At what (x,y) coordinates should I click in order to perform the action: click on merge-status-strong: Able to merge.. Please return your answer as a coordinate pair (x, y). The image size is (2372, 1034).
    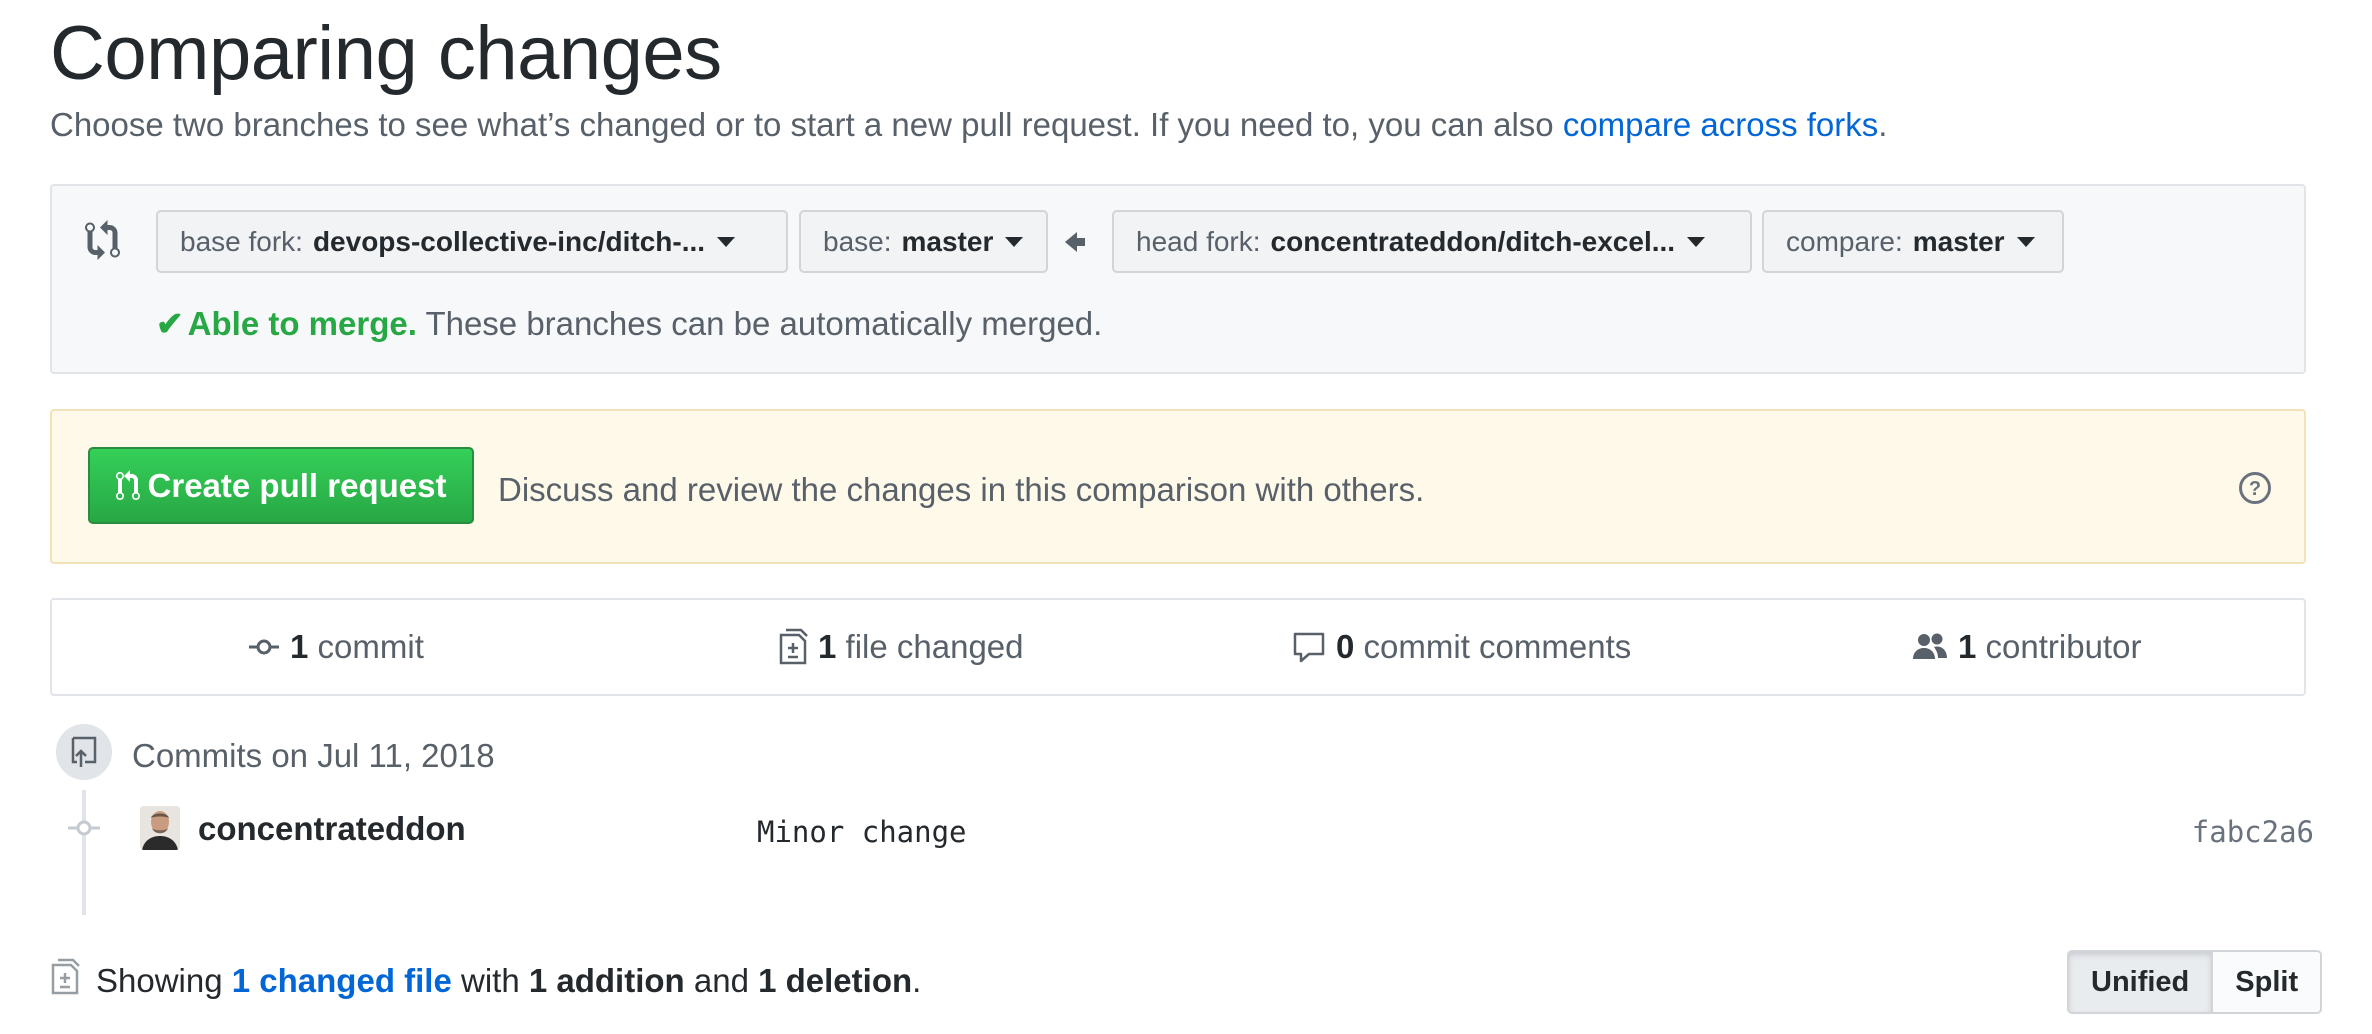
    Looking at the image, I should click on (302, 323).